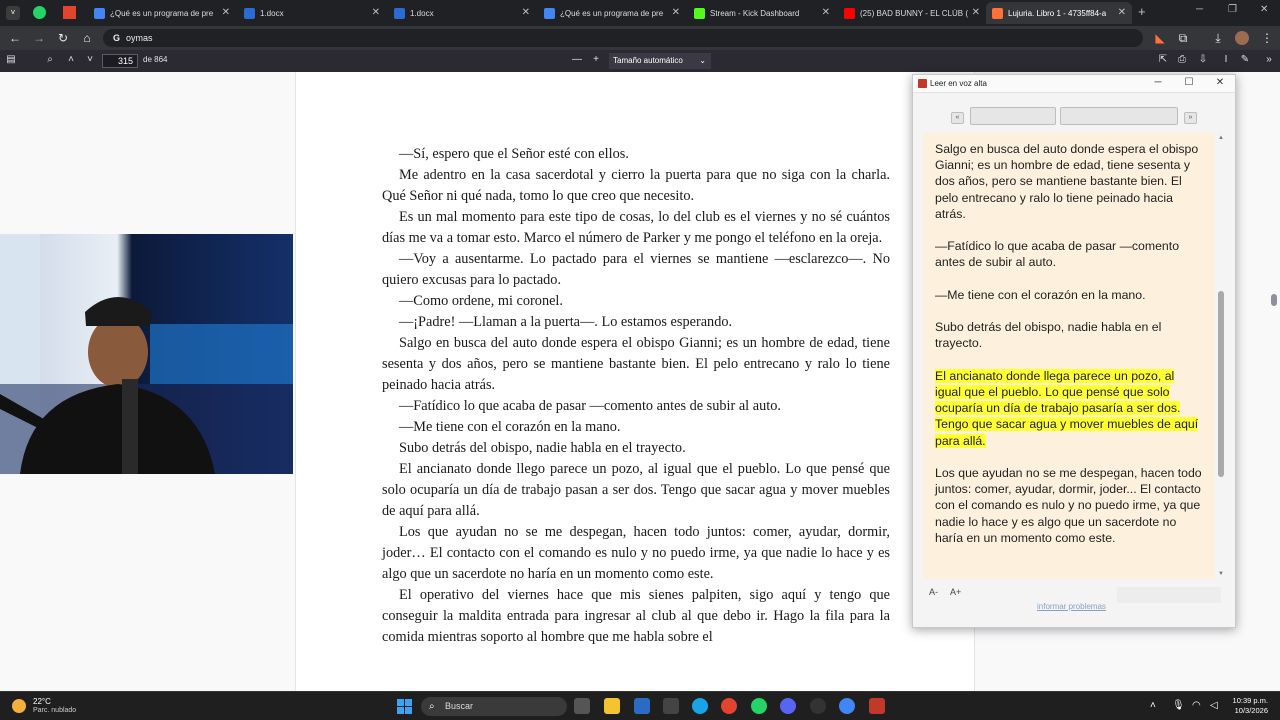  I want to click on reload-icon: ↻, so click(63, 38).